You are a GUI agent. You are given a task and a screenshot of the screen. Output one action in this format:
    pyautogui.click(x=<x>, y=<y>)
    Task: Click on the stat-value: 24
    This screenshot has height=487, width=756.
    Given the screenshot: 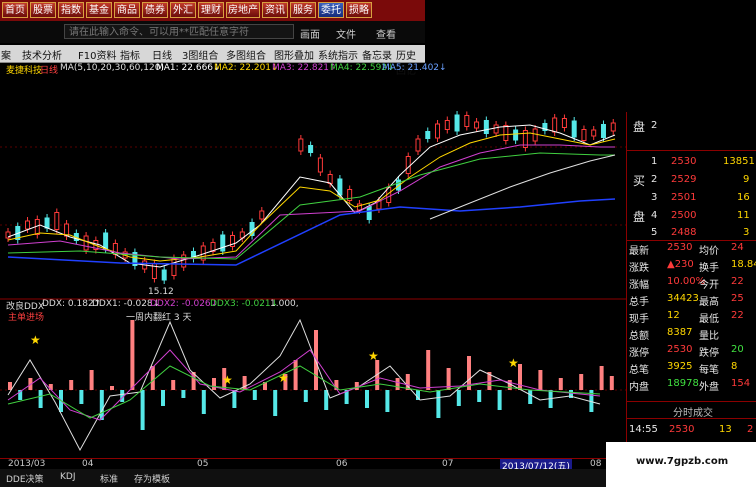 What is the action you would take?
    pyautogui.click(x=737, y=247)
    